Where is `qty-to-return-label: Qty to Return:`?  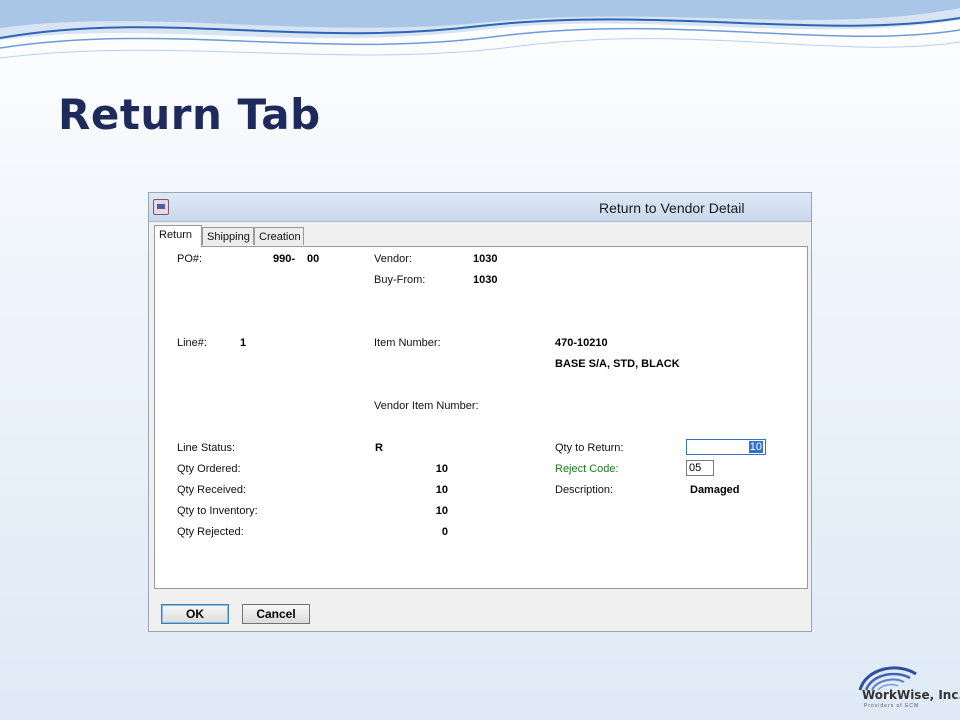 qty-to-return-label: Qty to Return: is located at coordinates (589, 448).